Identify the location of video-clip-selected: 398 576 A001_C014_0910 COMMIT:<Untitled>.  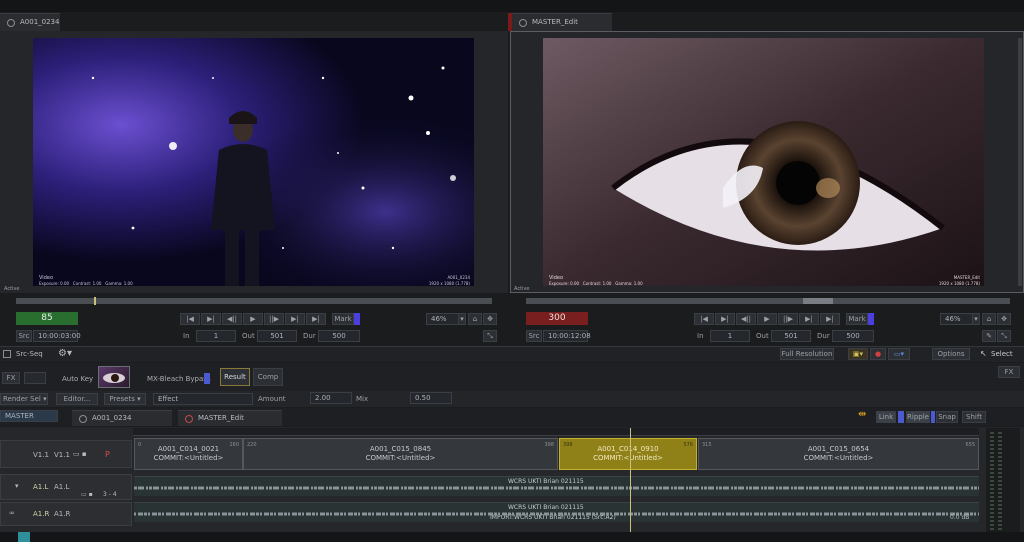
(628, 454).